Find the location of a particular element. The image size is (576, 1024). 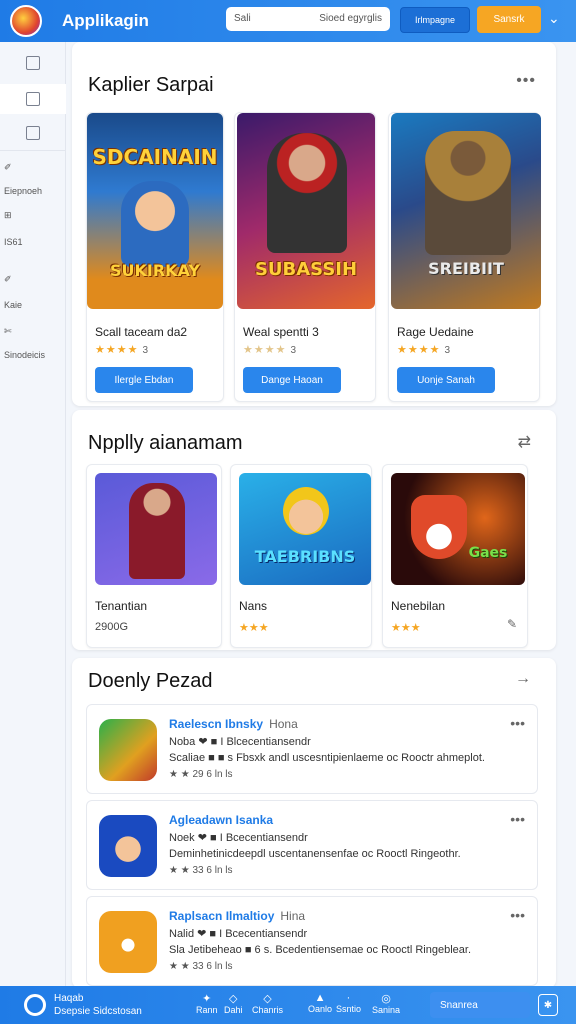

get-button: Uonje Sanah is located at coordinates (446, 380).